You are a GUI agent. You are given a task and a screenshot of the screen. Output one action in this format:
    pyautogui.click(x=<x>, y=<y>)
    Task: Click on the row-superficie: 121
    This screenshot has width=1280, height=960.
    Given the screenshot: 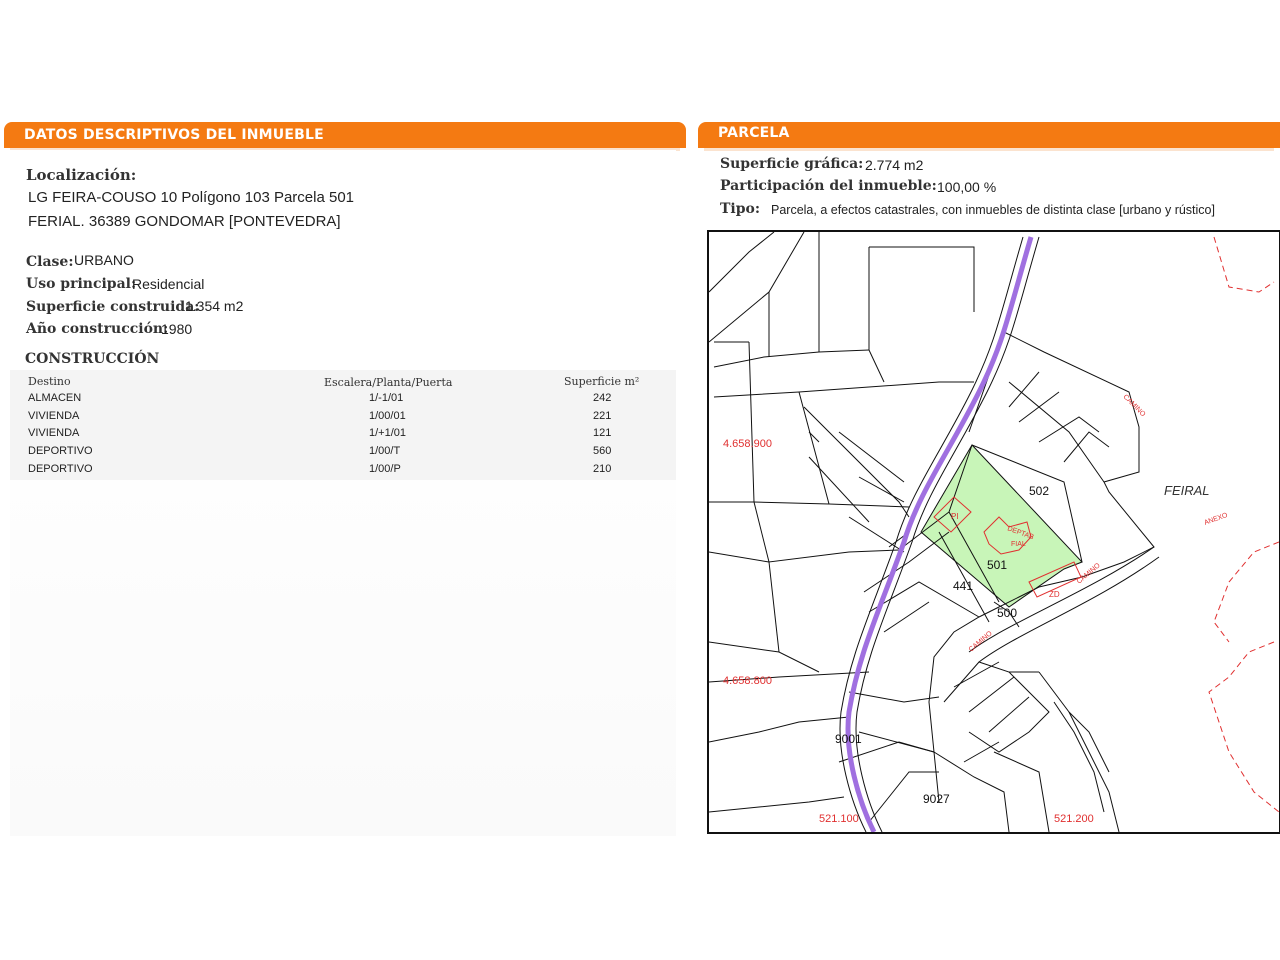 What is the action you would take?
    pyautogui.click(x=602, y=433)
    